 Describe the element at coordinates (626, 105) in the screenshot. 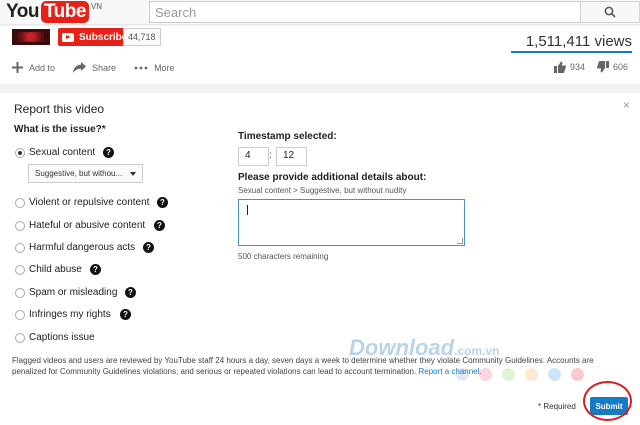

I see `close-icon: ×` at that location.